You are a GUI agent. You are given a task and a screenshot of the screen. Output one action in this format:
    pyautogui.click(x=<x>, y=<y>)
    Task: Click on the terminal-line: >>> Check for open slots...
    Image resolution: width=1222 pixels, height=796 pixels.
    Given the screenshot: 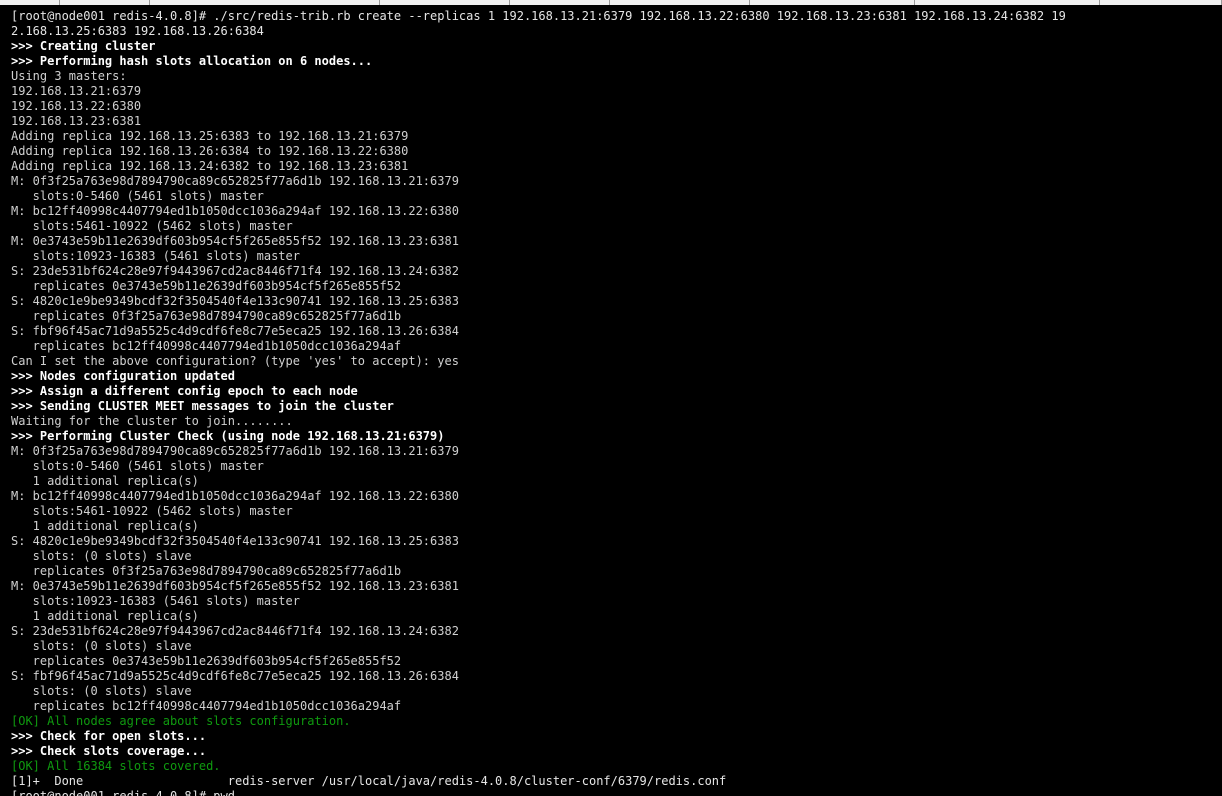 What is the action you would take?
    pyautogui.click(x=109, y=736)
    